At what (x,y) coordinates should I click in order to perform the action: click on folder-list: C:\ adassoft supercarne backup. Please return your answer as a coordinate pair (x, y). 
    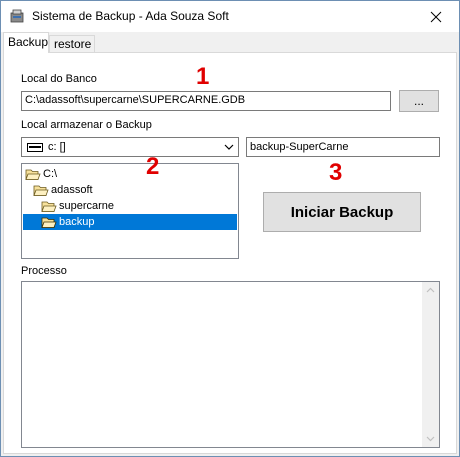
    Looking at the image, I should click on (130, 211).